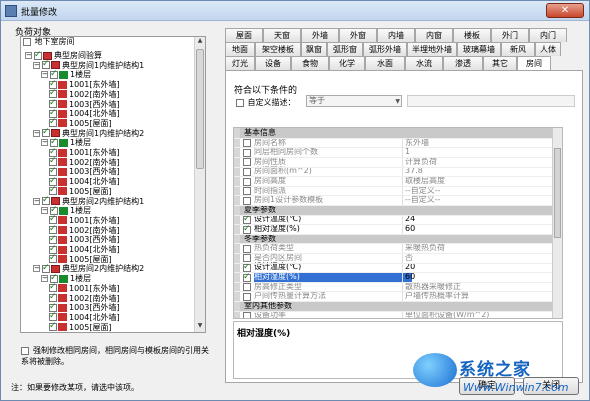  Describe the element at coordinates (80, 326) in the screenshot. I see `tree-node: 1005[屋面]` at that location.